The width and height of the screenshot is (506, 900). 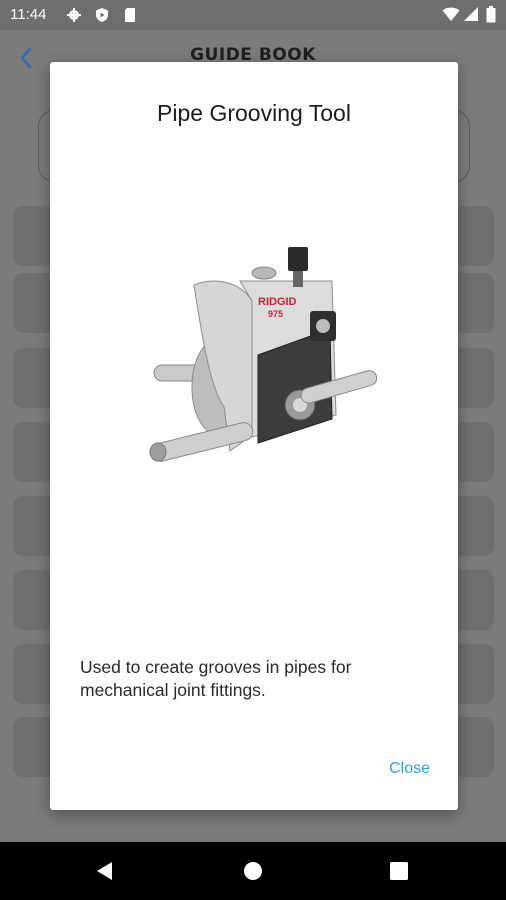 I want to click on signal-icon, so click(x=471, y=14).